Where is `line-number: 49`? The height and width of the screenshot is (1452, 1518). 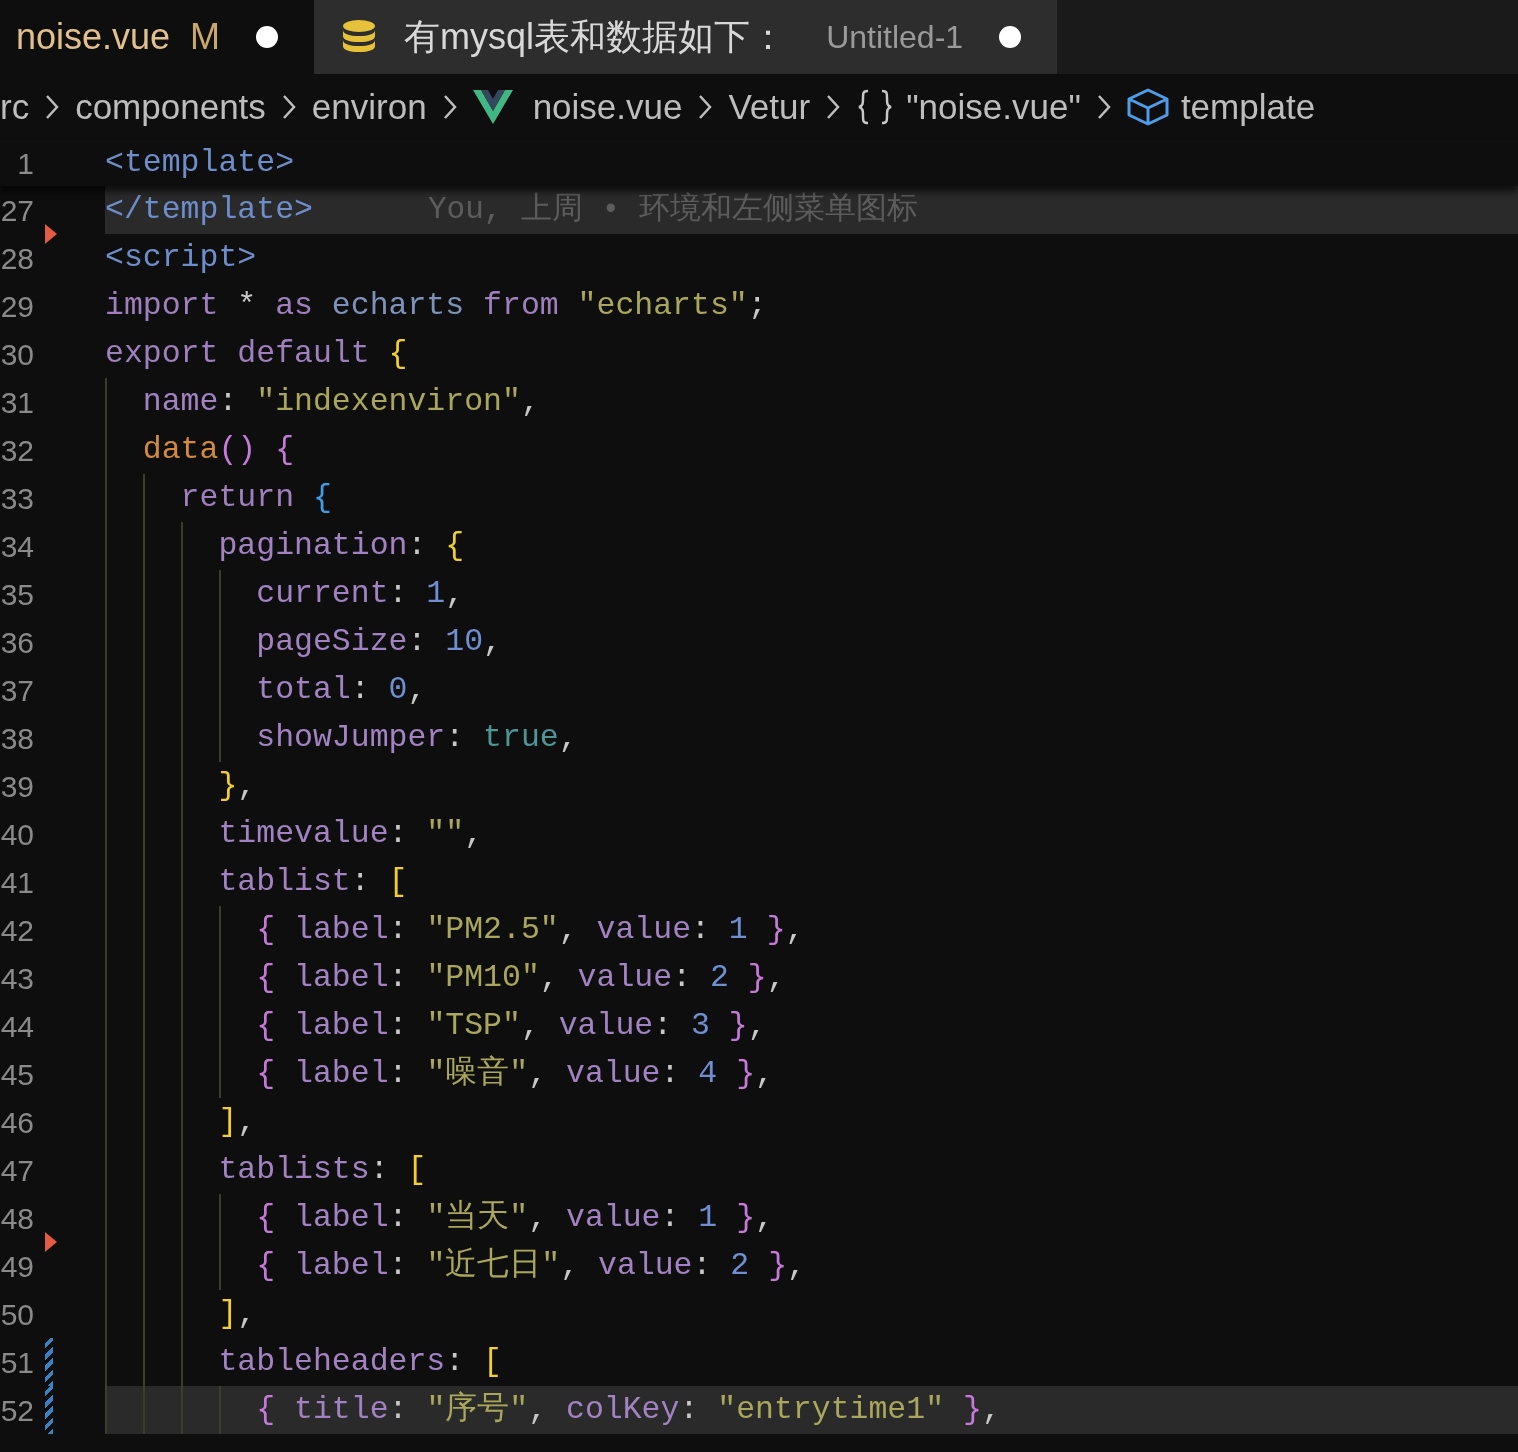
line-number: 49 is located at coordinates (17, 1266).